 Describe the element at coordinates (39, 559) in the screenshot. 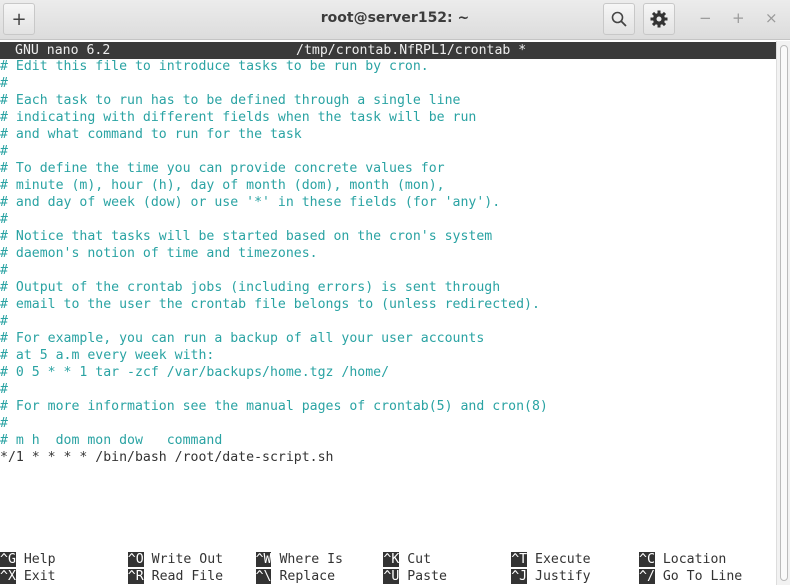

I see `shortcut-label: Help` at that location.